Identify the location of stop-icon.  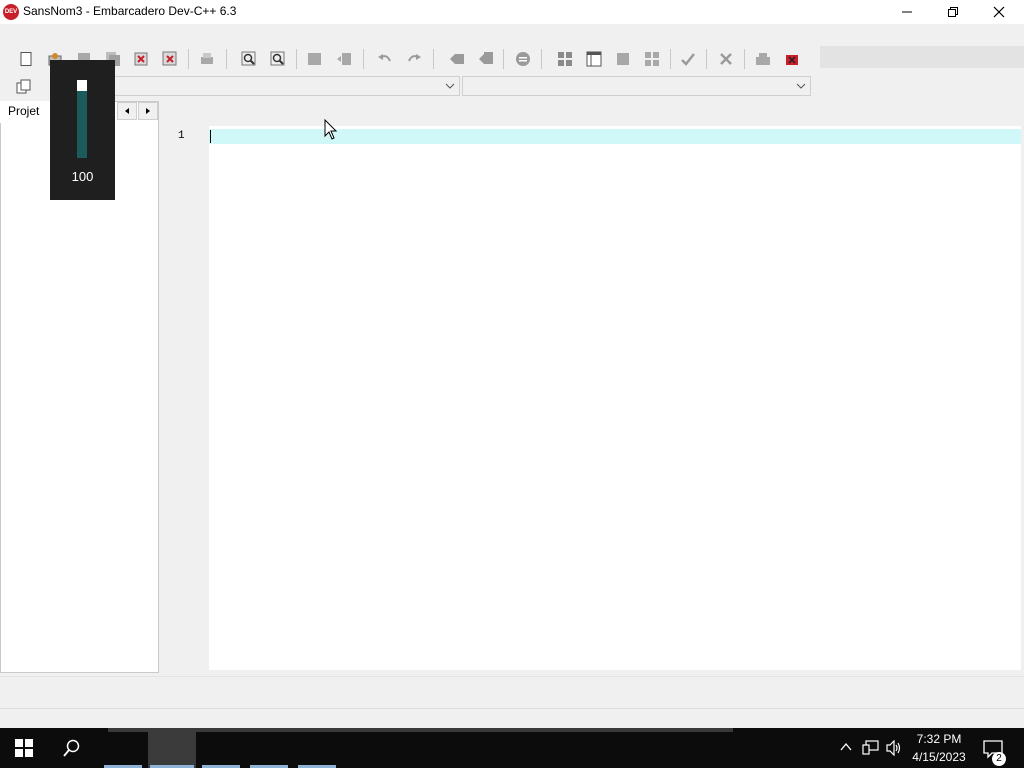
(623, 59).